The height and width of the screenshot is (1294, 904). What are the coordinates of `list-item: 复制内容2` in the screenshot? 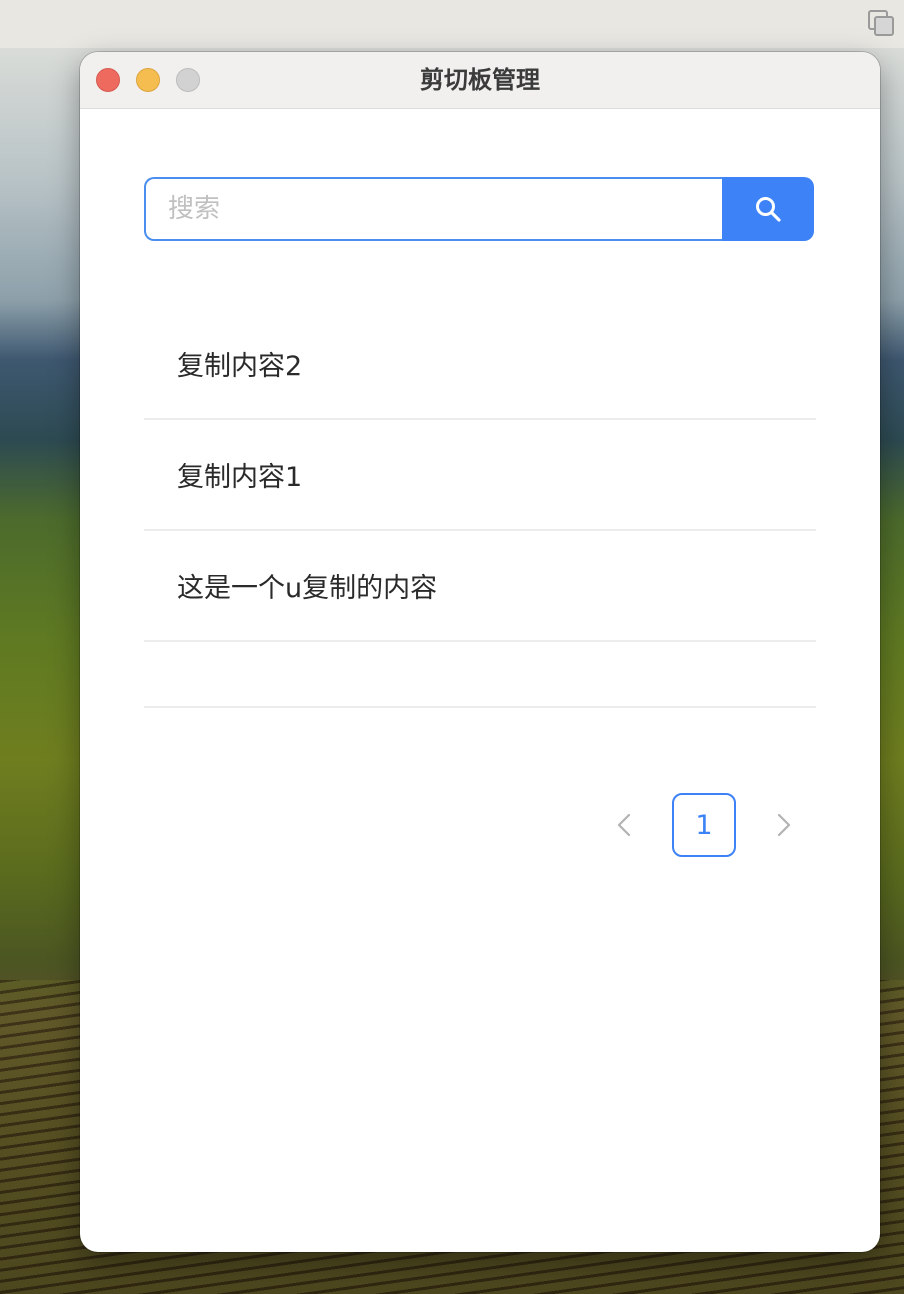 It's located at (480, 364).